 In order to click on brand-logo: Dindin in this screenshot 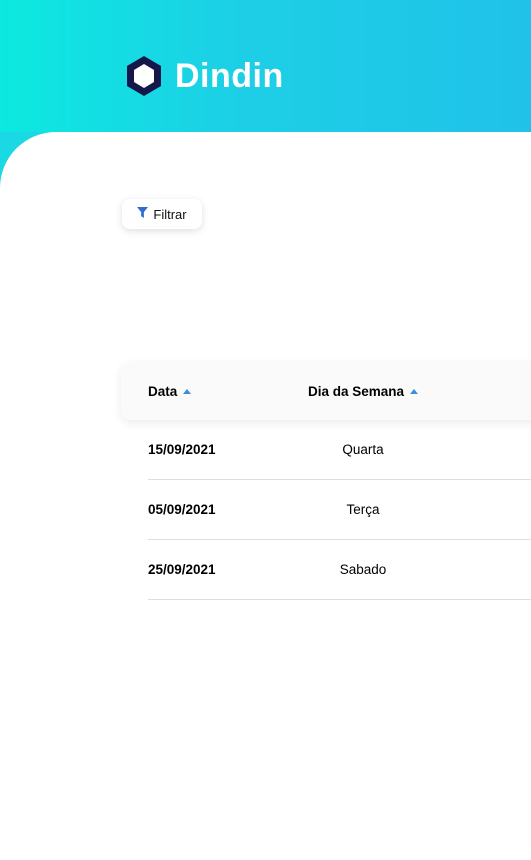, I will do `click(204, 76)`.